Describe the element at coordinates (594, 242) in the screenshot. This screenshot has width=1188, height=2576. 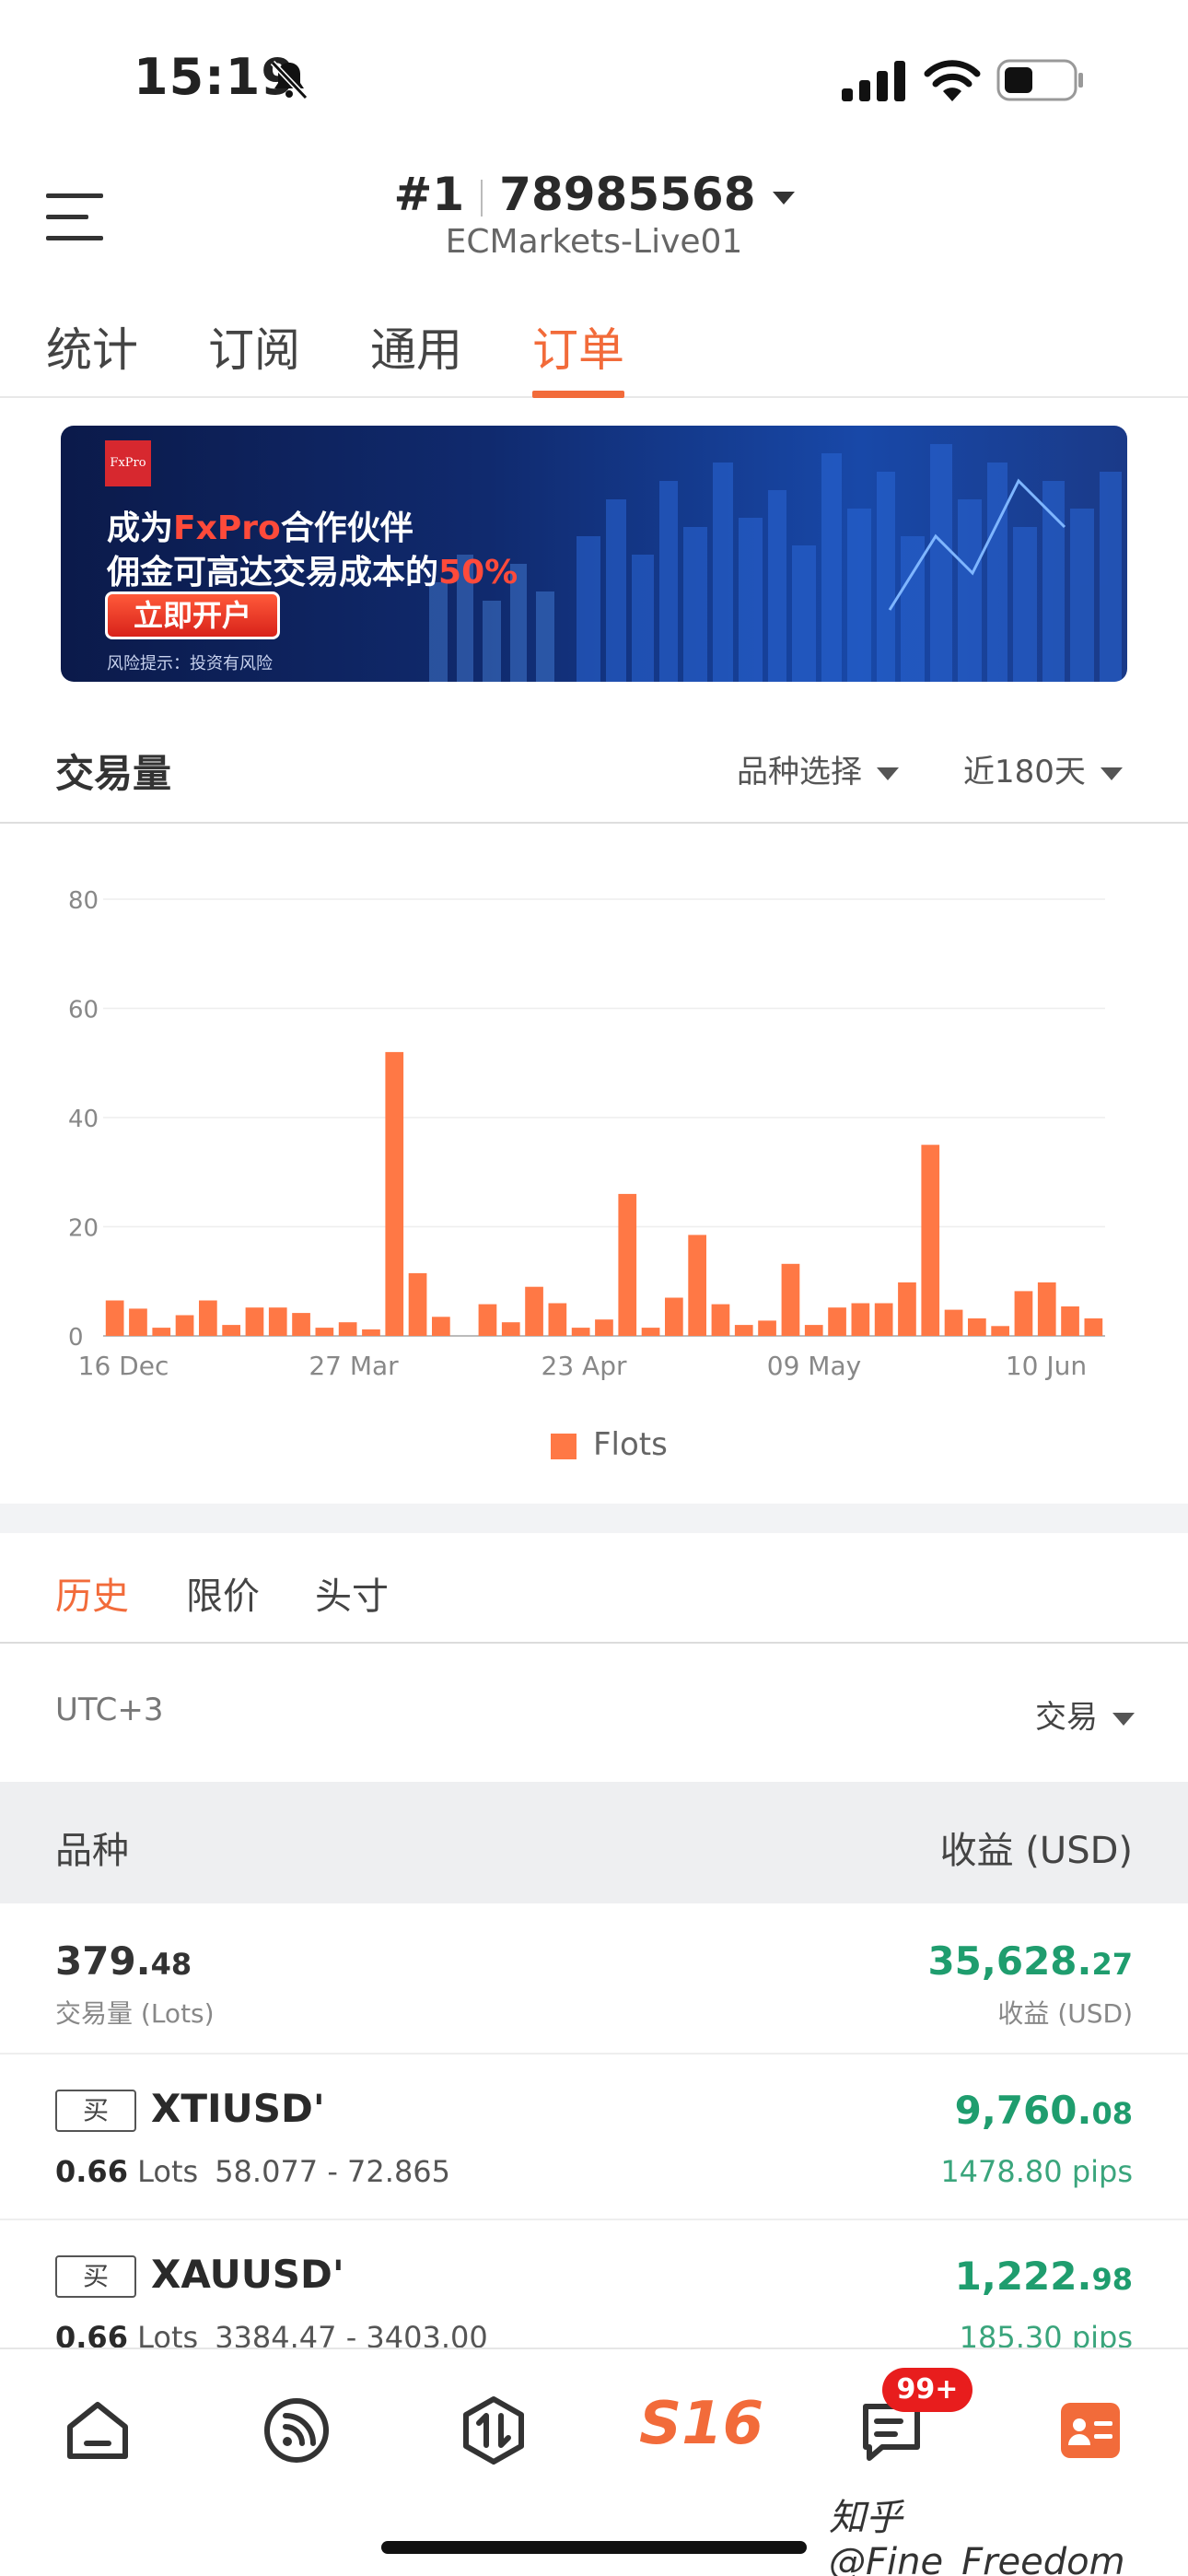
I see `server-name: ECMarkets-Live01` at that location.